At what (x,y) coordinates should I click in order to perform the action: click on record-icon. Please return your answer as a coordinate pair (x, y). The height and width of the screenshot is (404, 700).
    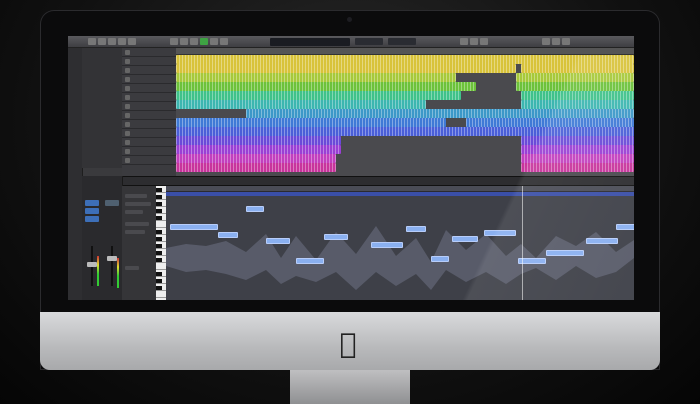
    Looking at the image, I should click on (214, 41).